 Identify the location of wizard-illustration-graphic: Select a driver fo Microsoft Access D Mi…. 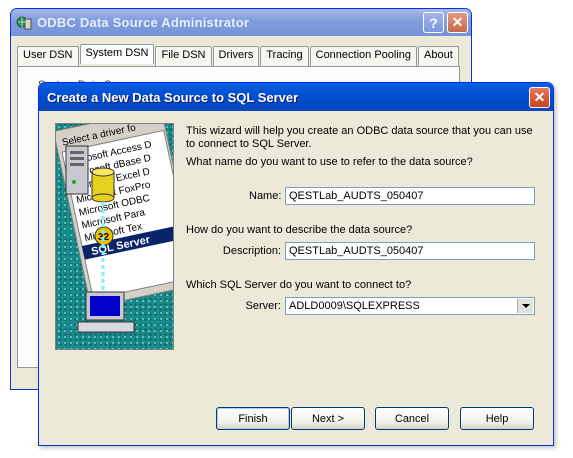
(114, 228).